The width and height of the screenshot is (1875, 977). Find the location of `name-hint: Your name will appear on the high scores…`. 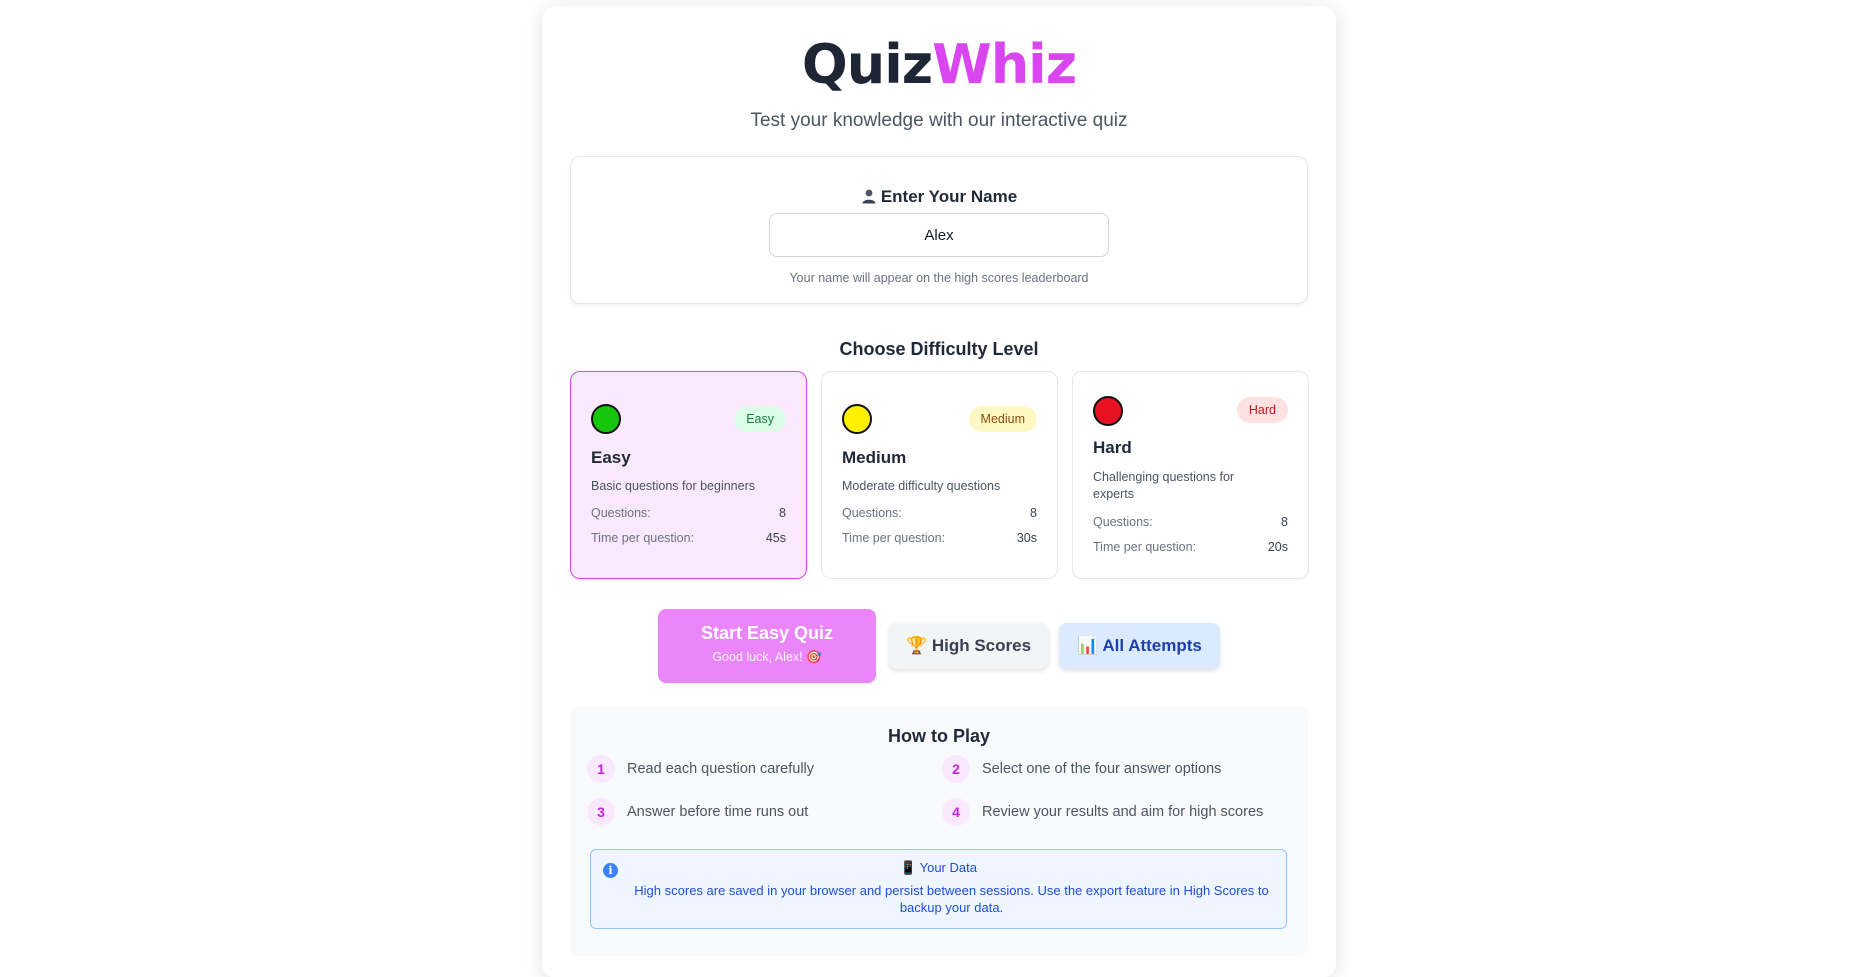

name-hint: Your name will appear on the high scores… is located at coordinates (939, 278).